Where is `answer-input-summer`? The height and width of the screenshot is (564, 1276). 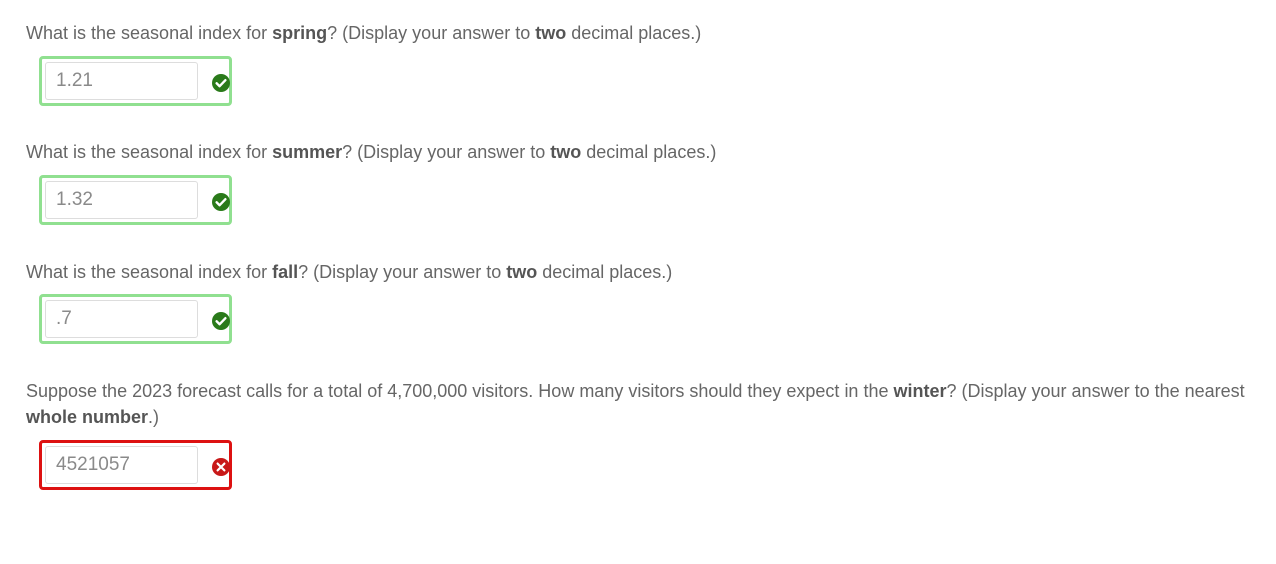 answer-input-summer is located at coordinates (121, 200).